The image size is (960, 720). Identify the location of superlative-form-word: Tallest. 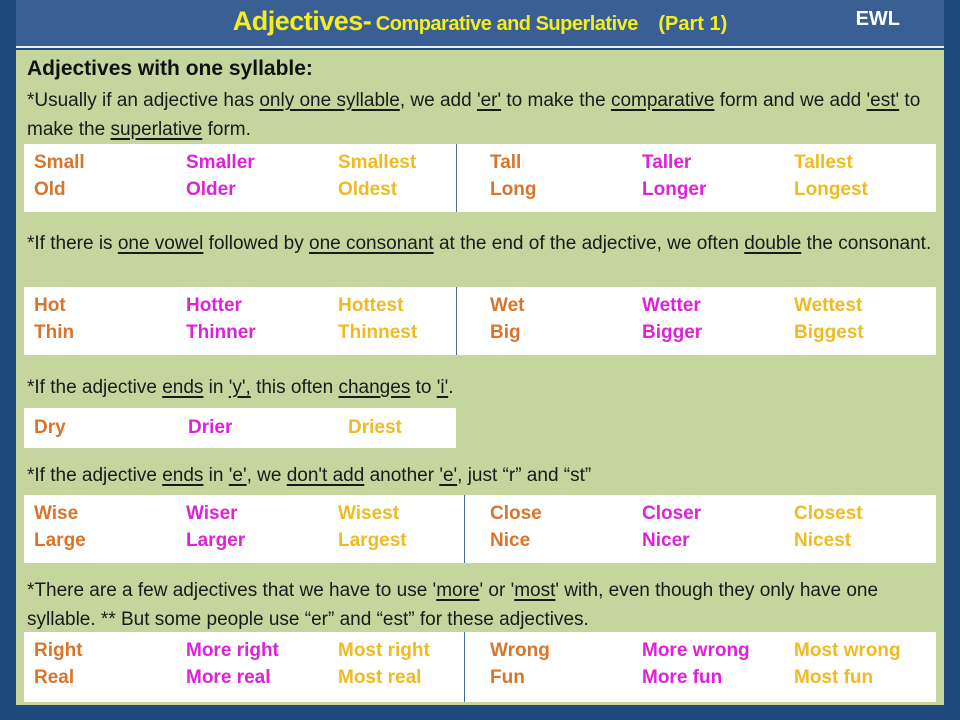
(823, 162).